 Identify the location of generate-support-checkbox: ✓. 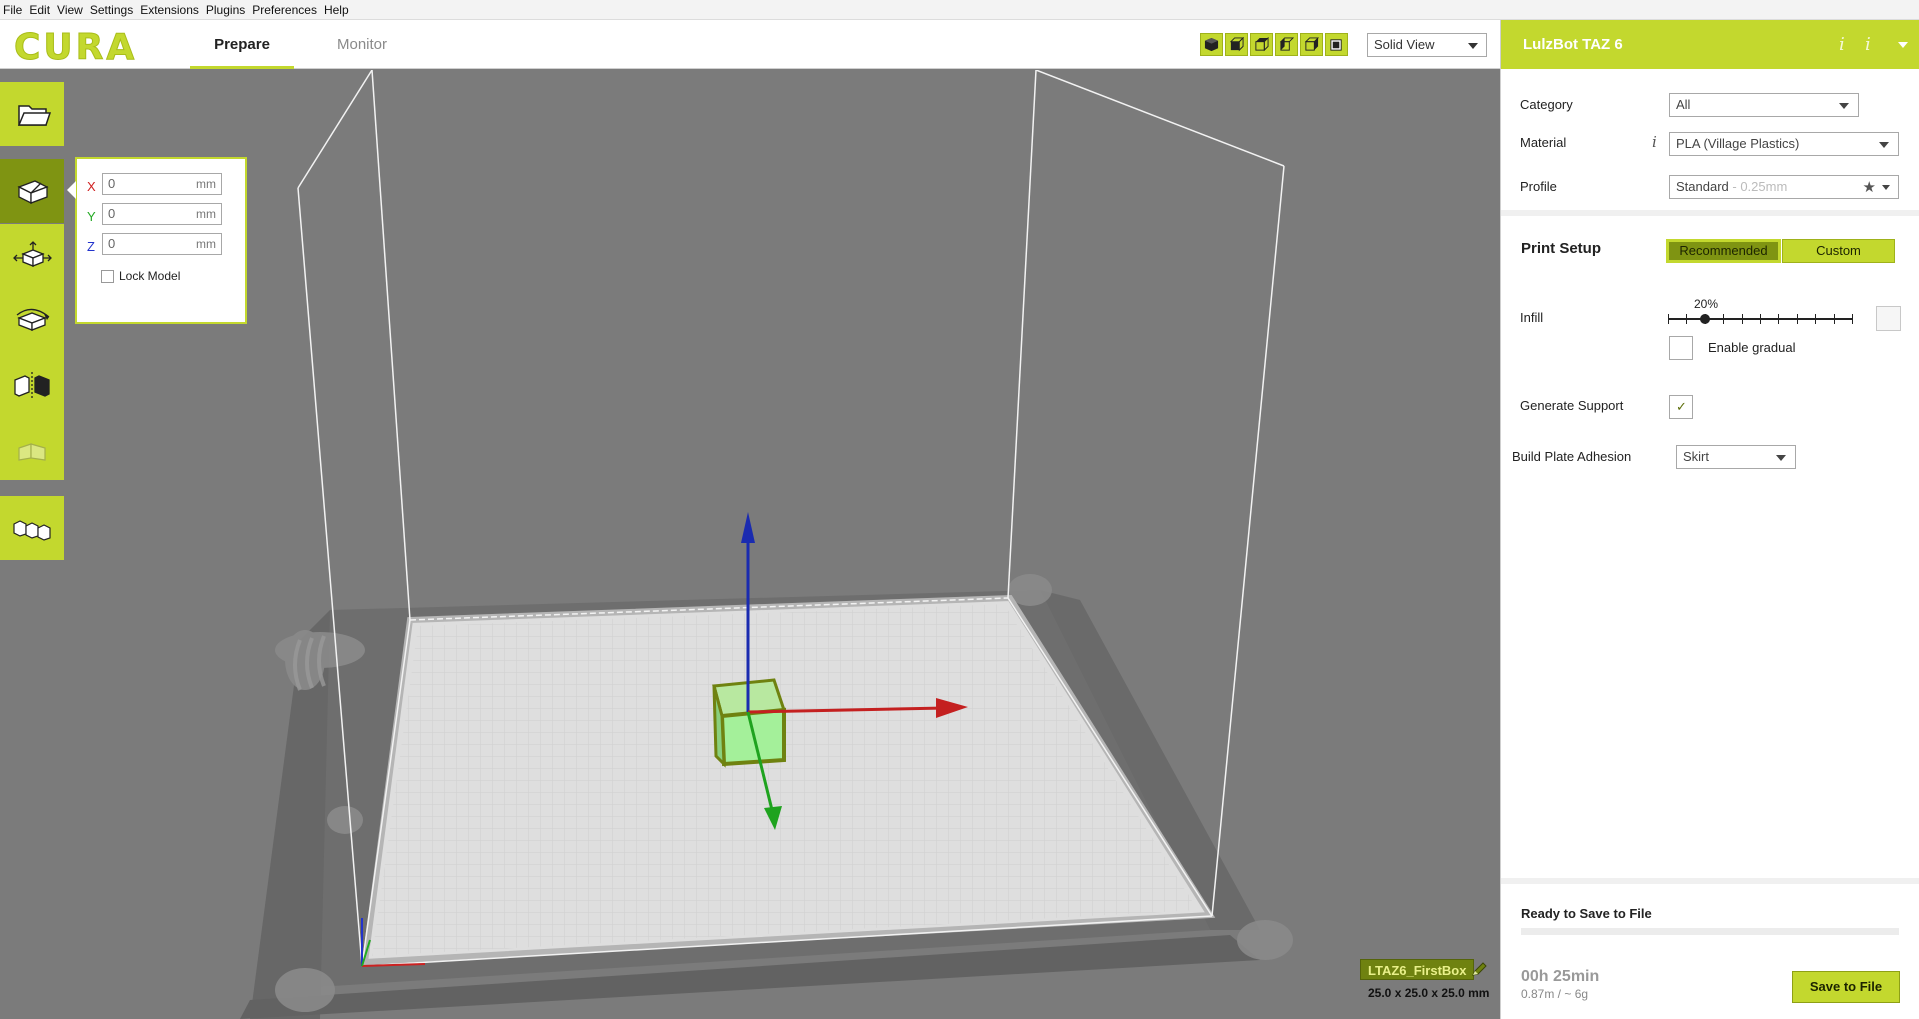
(1681, 407).